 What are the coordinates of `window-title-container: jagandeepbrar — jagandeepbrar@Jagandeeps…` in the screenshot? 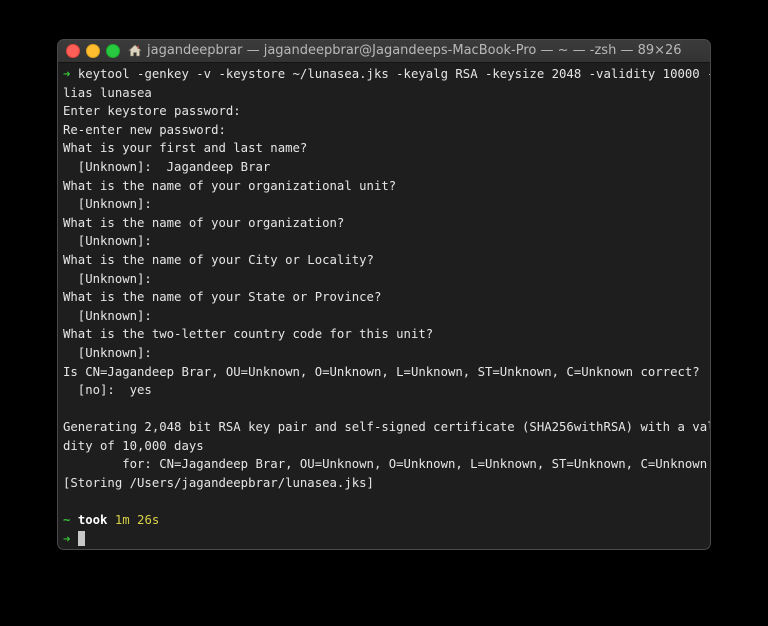 It's located at (408, 50).